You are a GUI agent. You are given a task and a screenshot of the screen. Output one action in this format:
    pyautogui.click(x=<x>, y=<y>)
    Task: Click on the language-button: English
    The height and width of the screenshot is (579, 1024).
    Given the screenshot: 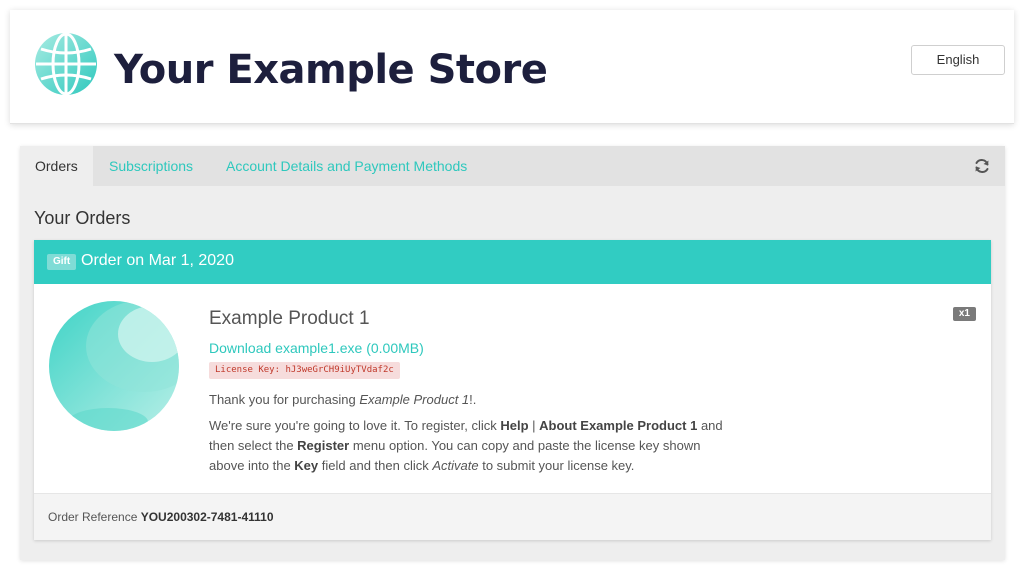 What is the action you would take?
    pyautogui.click(x=958, y=60)
    